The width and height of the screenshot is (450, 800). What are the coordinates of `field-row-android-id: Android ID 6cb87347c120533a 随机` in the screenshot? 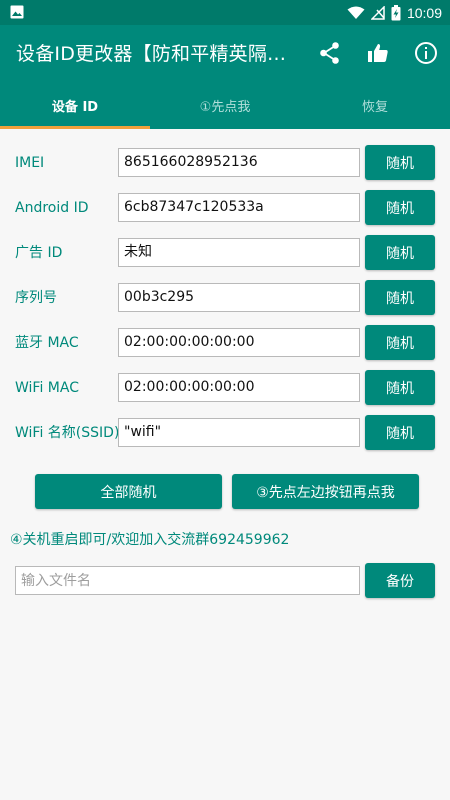 It's located at (225, 208).